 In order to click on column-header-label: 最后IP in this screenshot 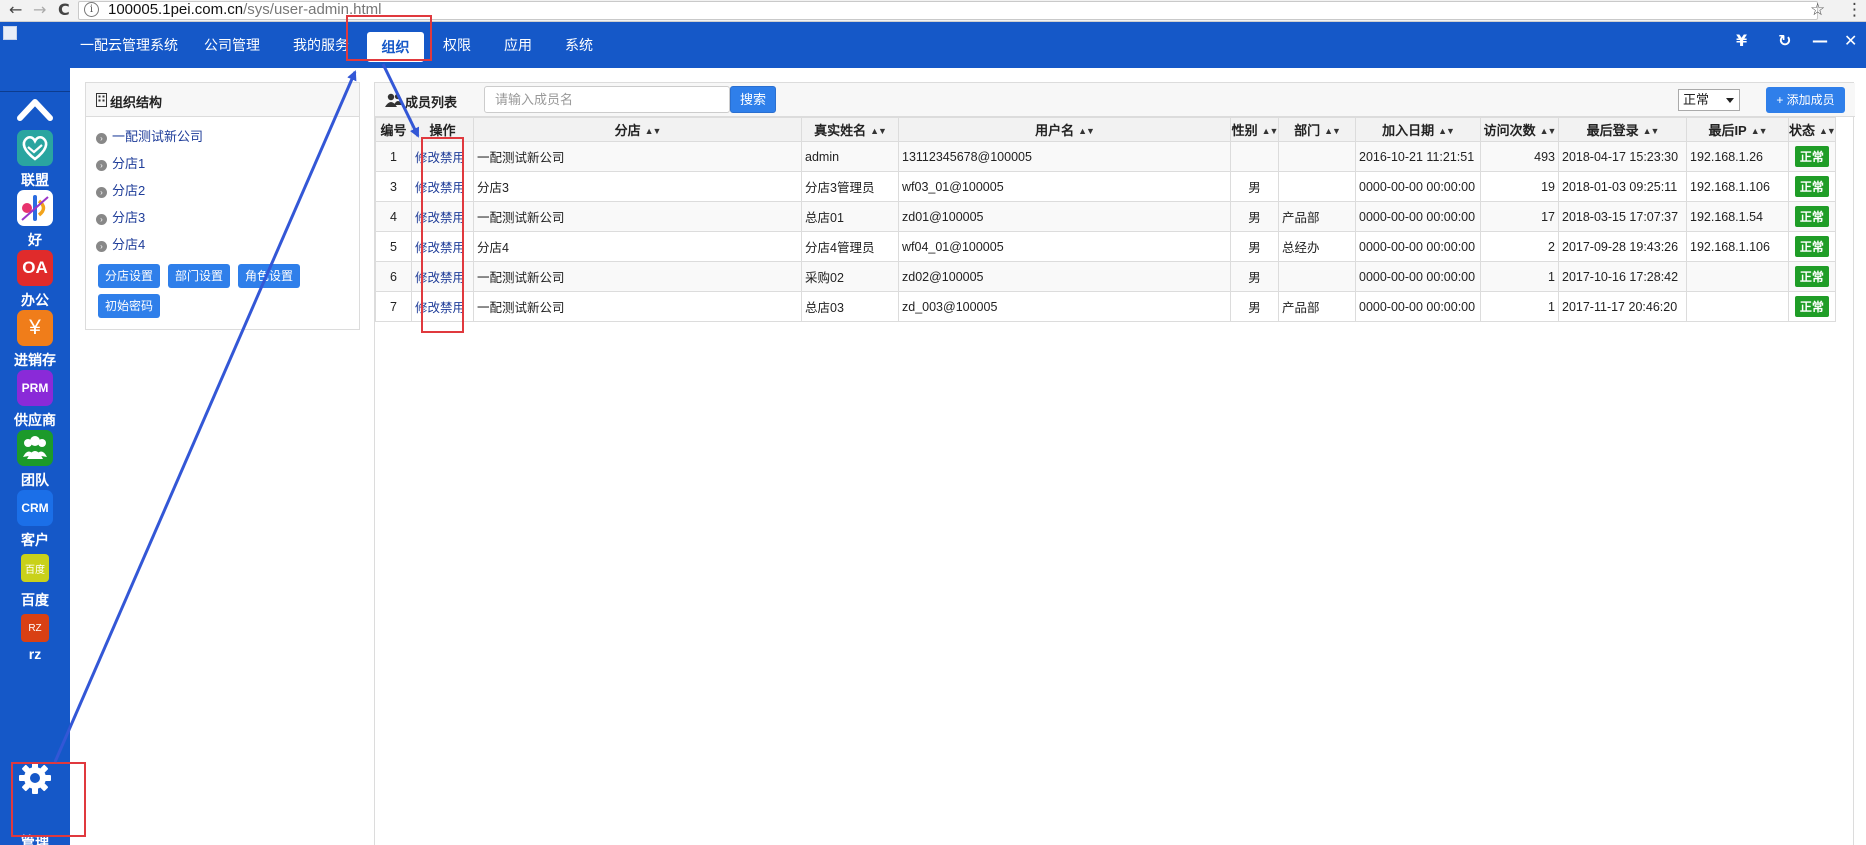, I will do `click(1727, 130)`.